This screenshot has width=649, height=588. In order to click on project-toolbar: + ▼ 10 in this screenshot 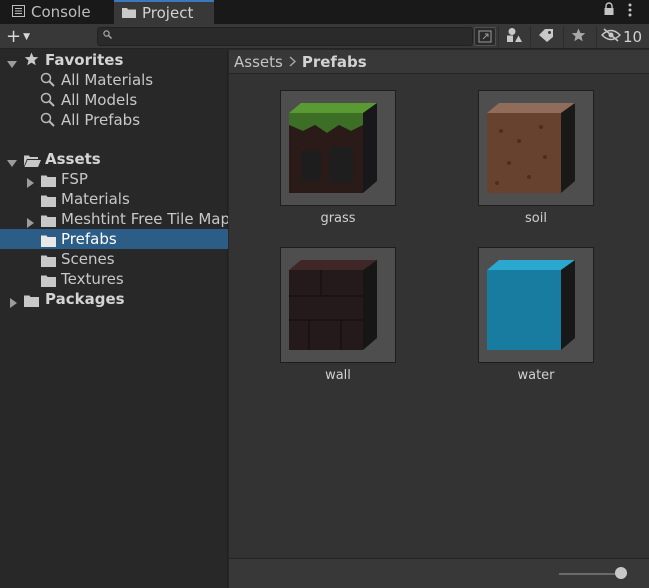, I will do `click(324, 36)`.